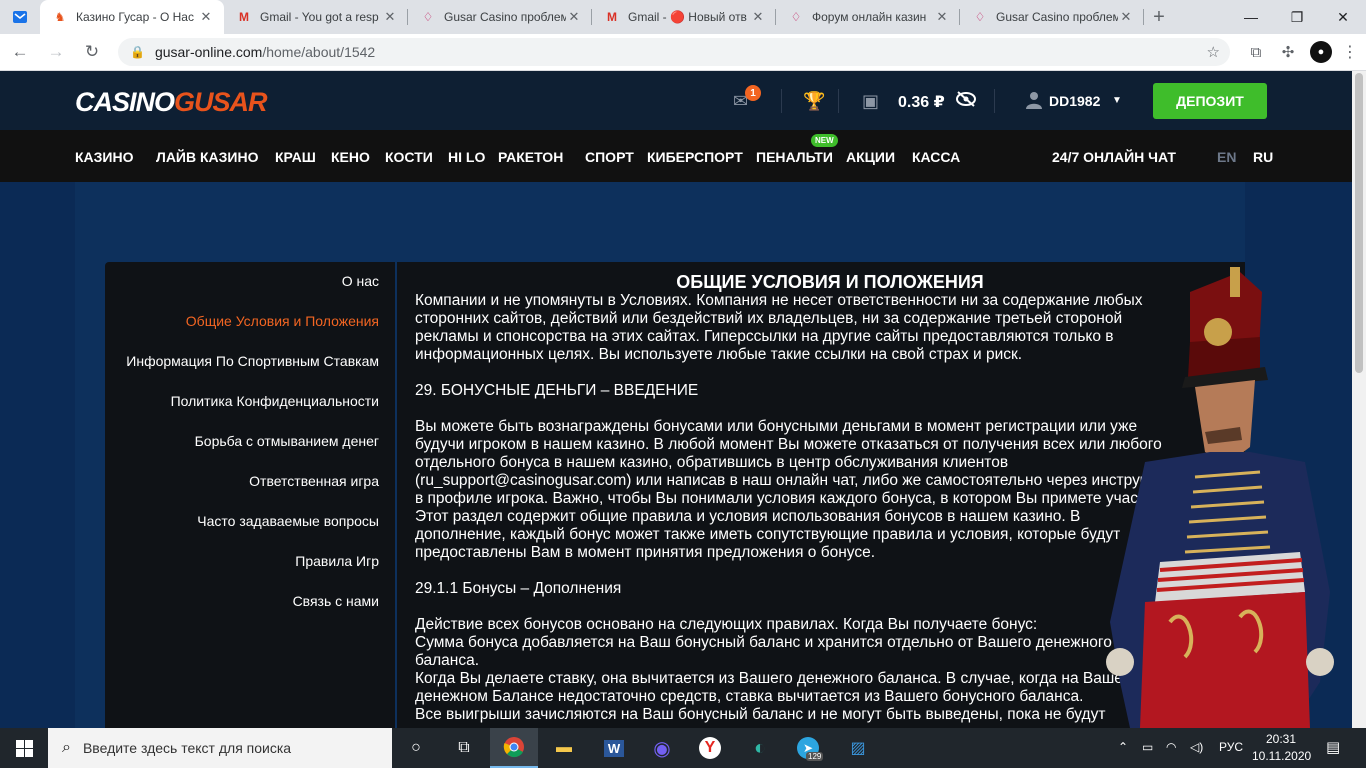 This screenshot has width=1366, height=768. What do you see at coordinates (838, 101) in the screenshot?
I see `divider` at bounding box center [838, 101].